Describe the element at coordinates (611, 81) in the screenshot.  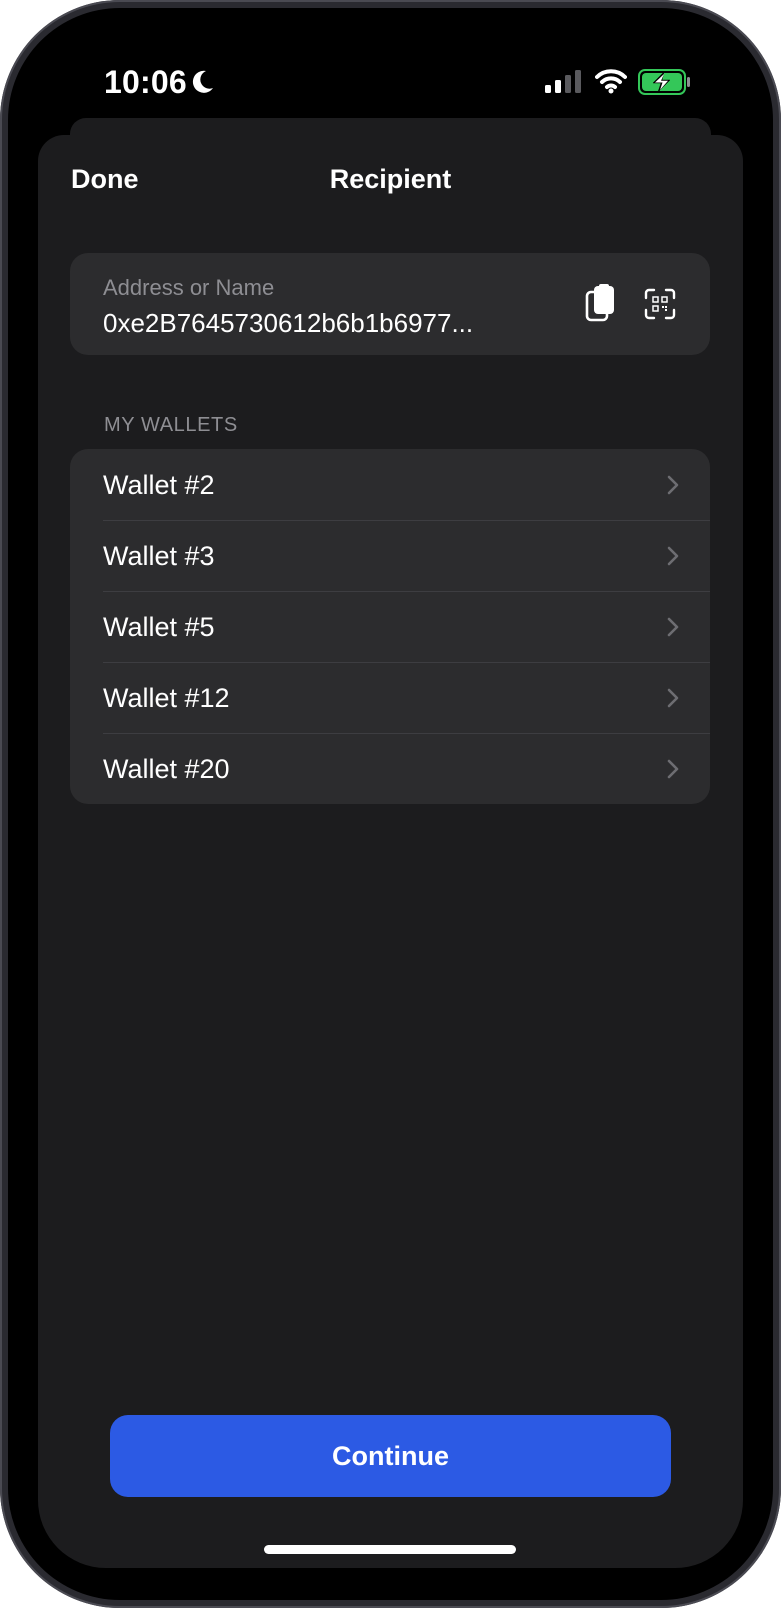
I see `wifi-icon` at that location.